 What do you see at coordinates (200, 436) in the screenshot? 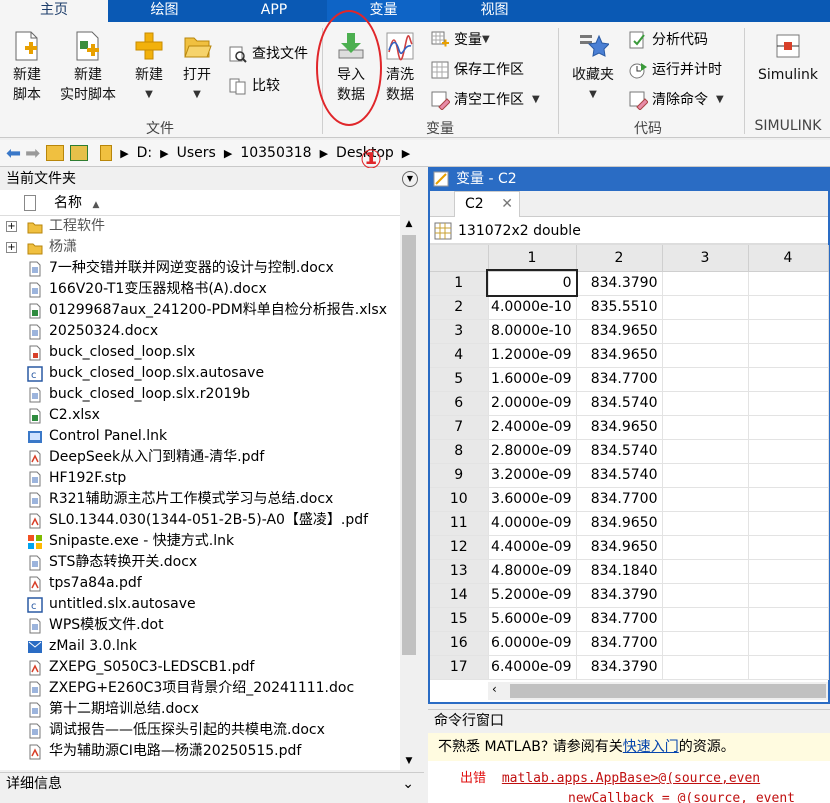
I see `file-item: Control Panel.lnk` at bounding box center [200, 436].